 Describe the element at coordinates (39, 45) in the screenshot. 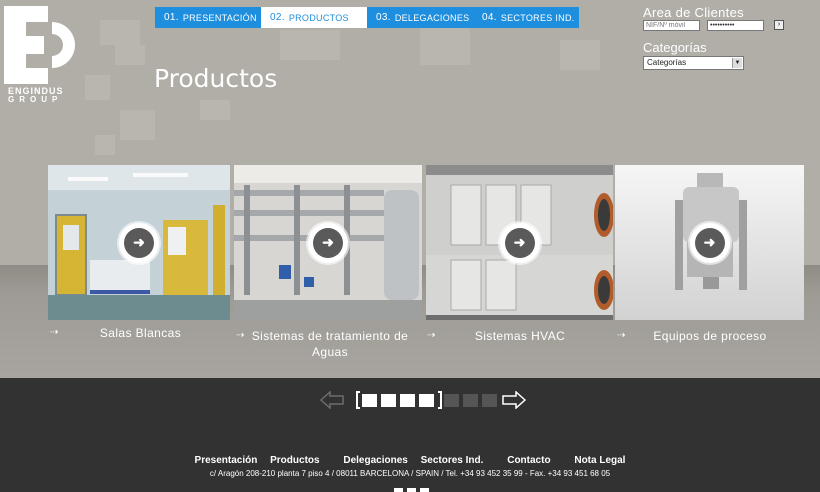

I see `logo-mark-icon` at that location.